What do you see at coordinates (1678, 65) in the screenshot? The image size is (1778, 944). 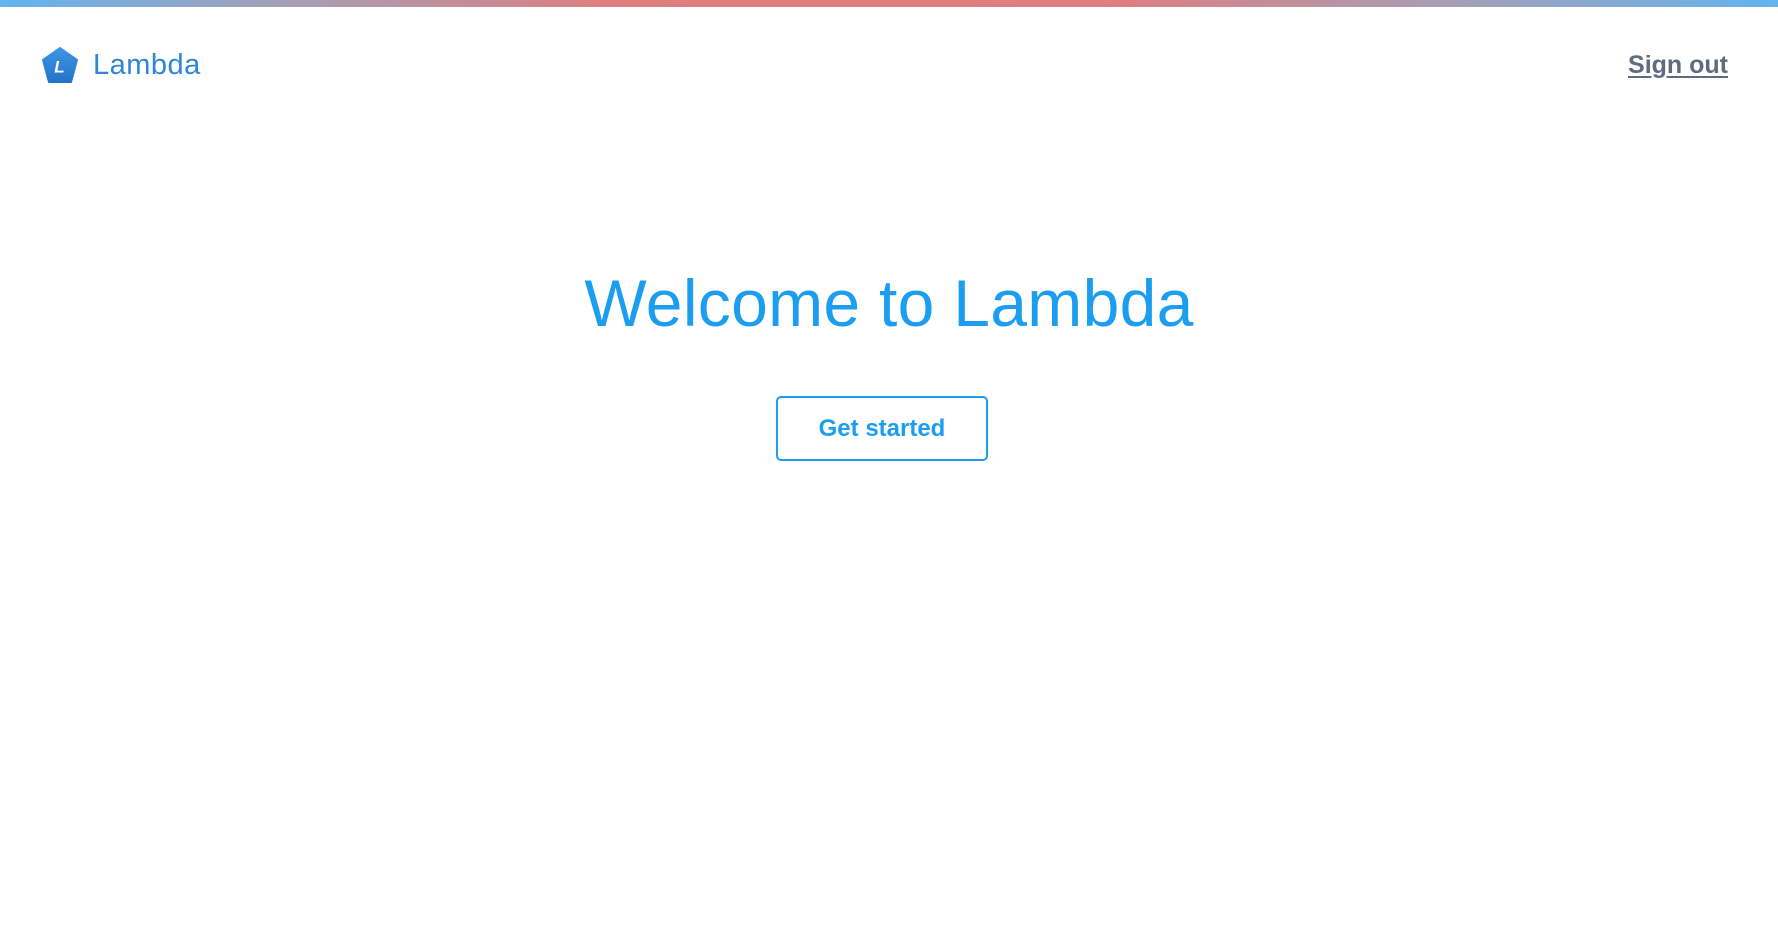 I see `sign-out-link: Sign out` at bounding box center [1678, 65].